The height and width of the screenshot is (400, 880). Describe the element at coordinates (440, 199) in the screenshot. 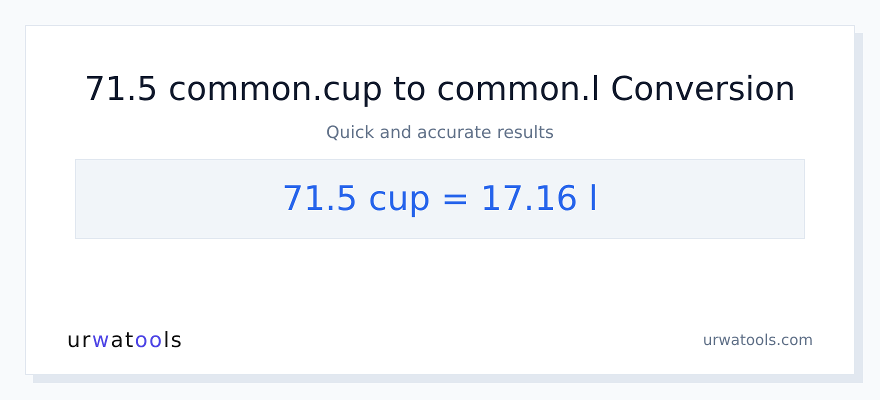

I see `conversion-result: 71.5 cup = 17.16 l` at that location.